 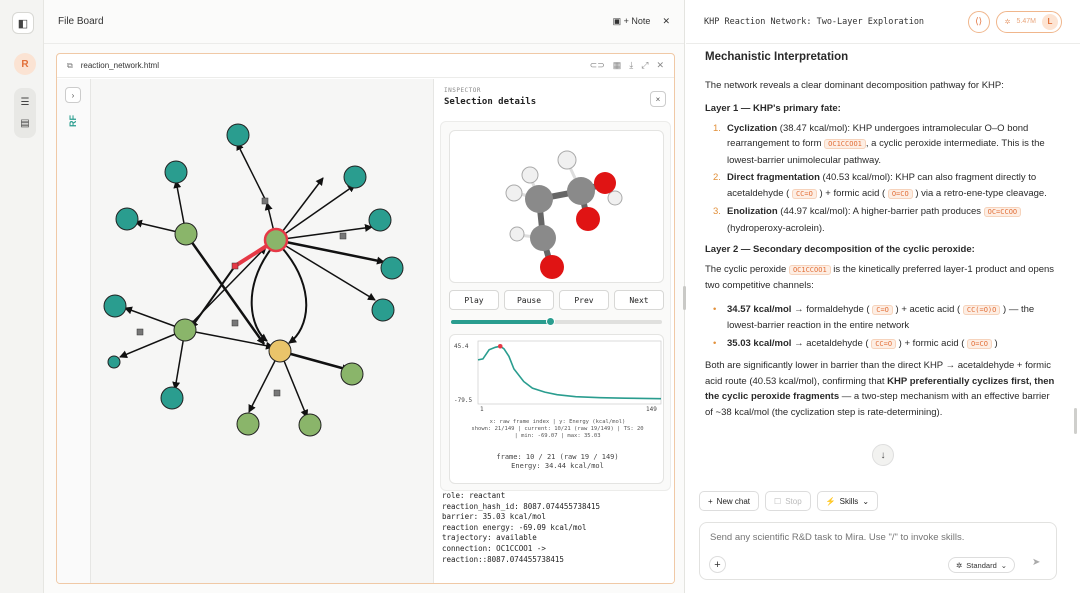 I want to click on board-title: File Board, so click(x=81, y=21).